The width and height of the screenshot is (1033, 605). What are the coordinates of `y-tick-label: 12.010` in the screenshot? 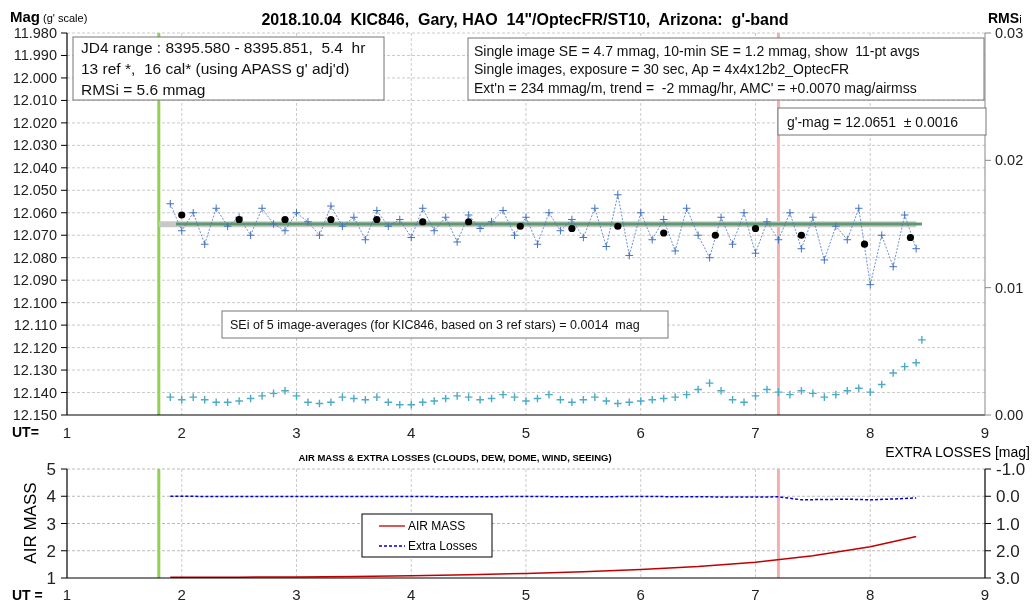 It's located at (34, 100).